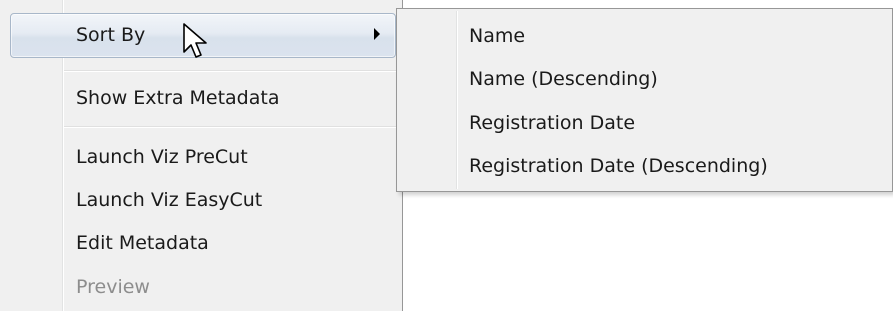 Image resolution: width=893 pixels, height=311 pixels. Describe the element at coordinates (110, 35) in the screenshot. I see `menu-item-sort-by: Sort By` at that location.